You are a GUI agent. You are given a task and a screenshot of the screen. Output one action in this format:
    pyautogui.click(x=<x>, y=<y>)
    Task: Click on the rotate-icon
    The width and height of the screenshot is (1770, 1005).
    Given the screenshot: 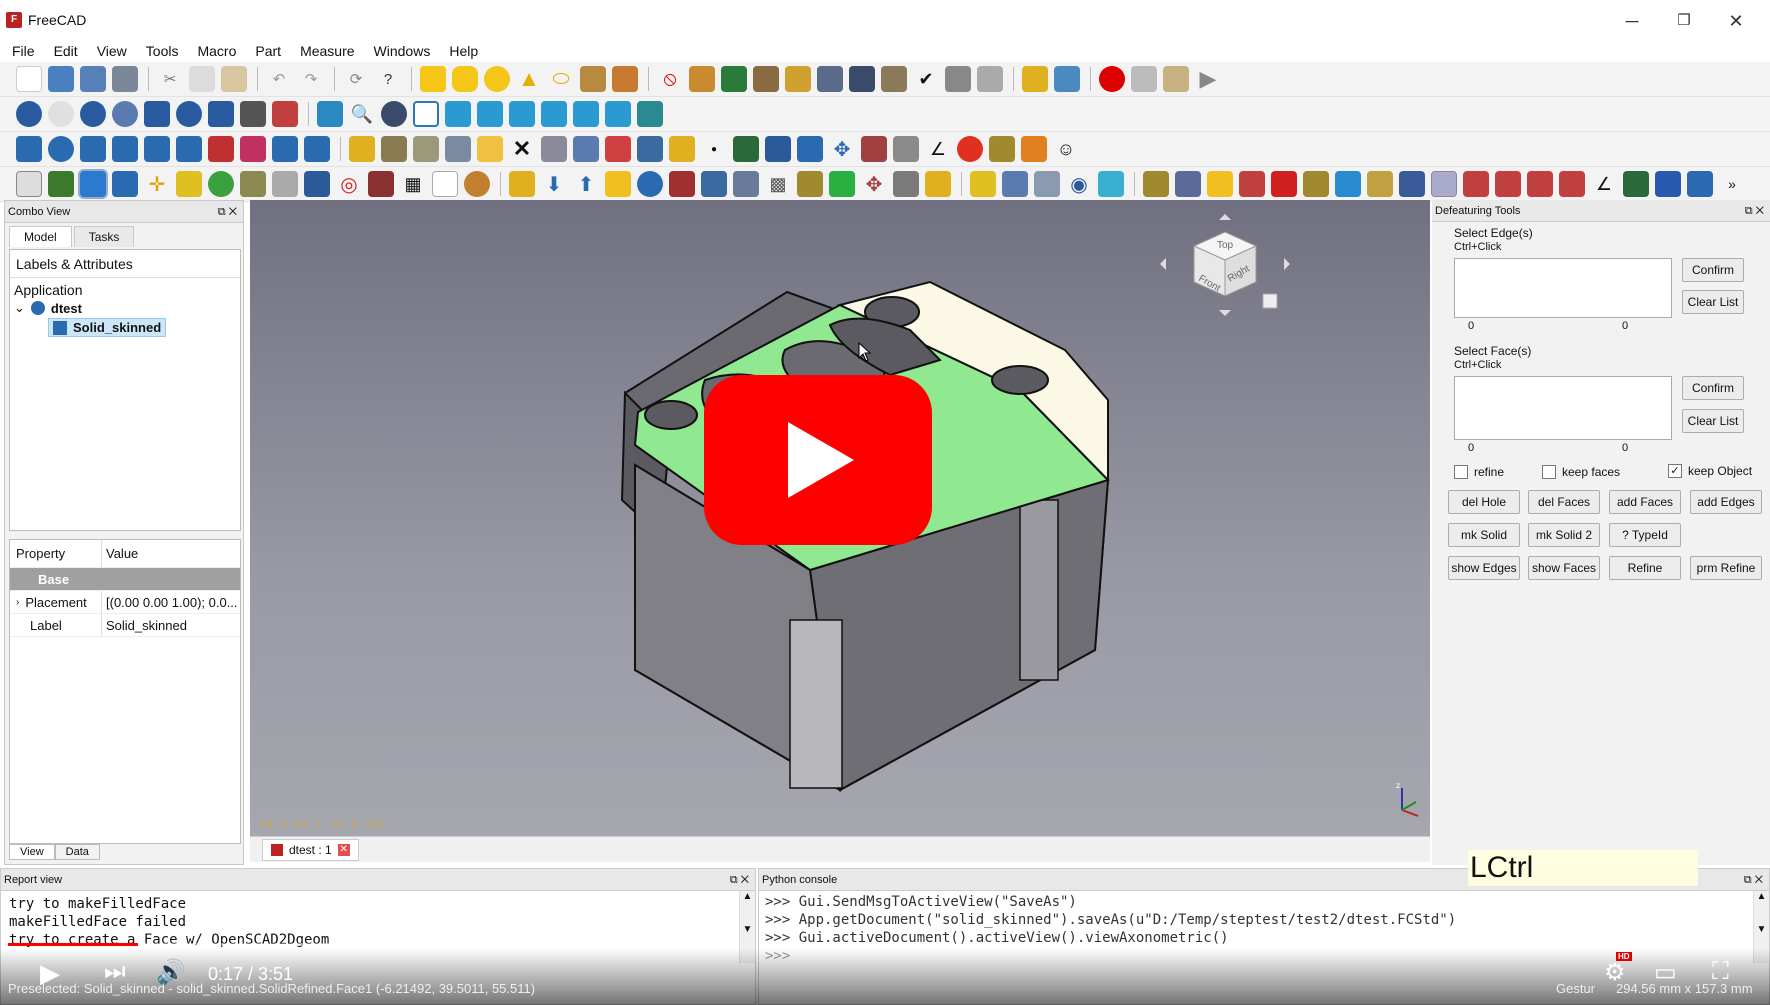 What is the action you would take?
    pyautogui.click(x=810, y=149)
    